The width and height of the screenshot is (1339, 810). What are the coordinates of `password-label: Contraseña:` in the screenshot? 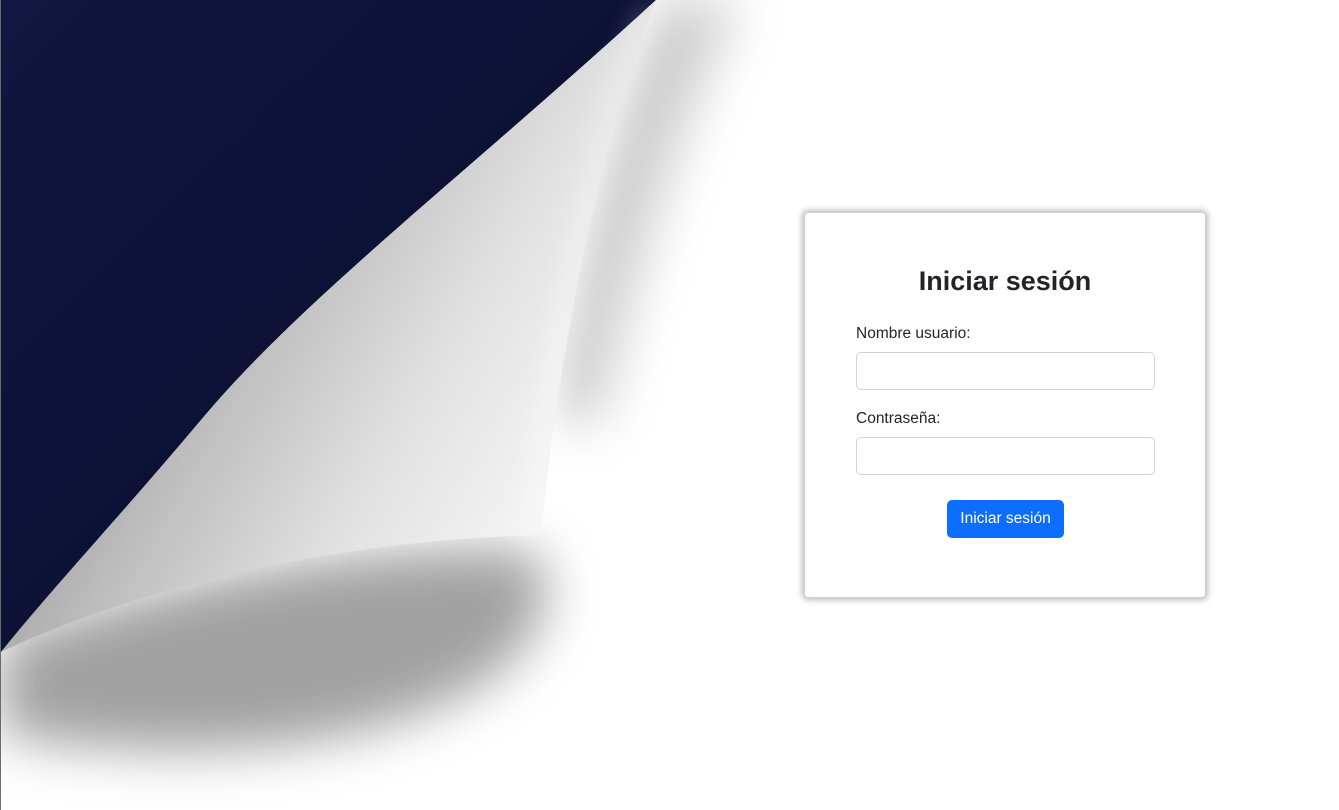 It's located at (898, 418).